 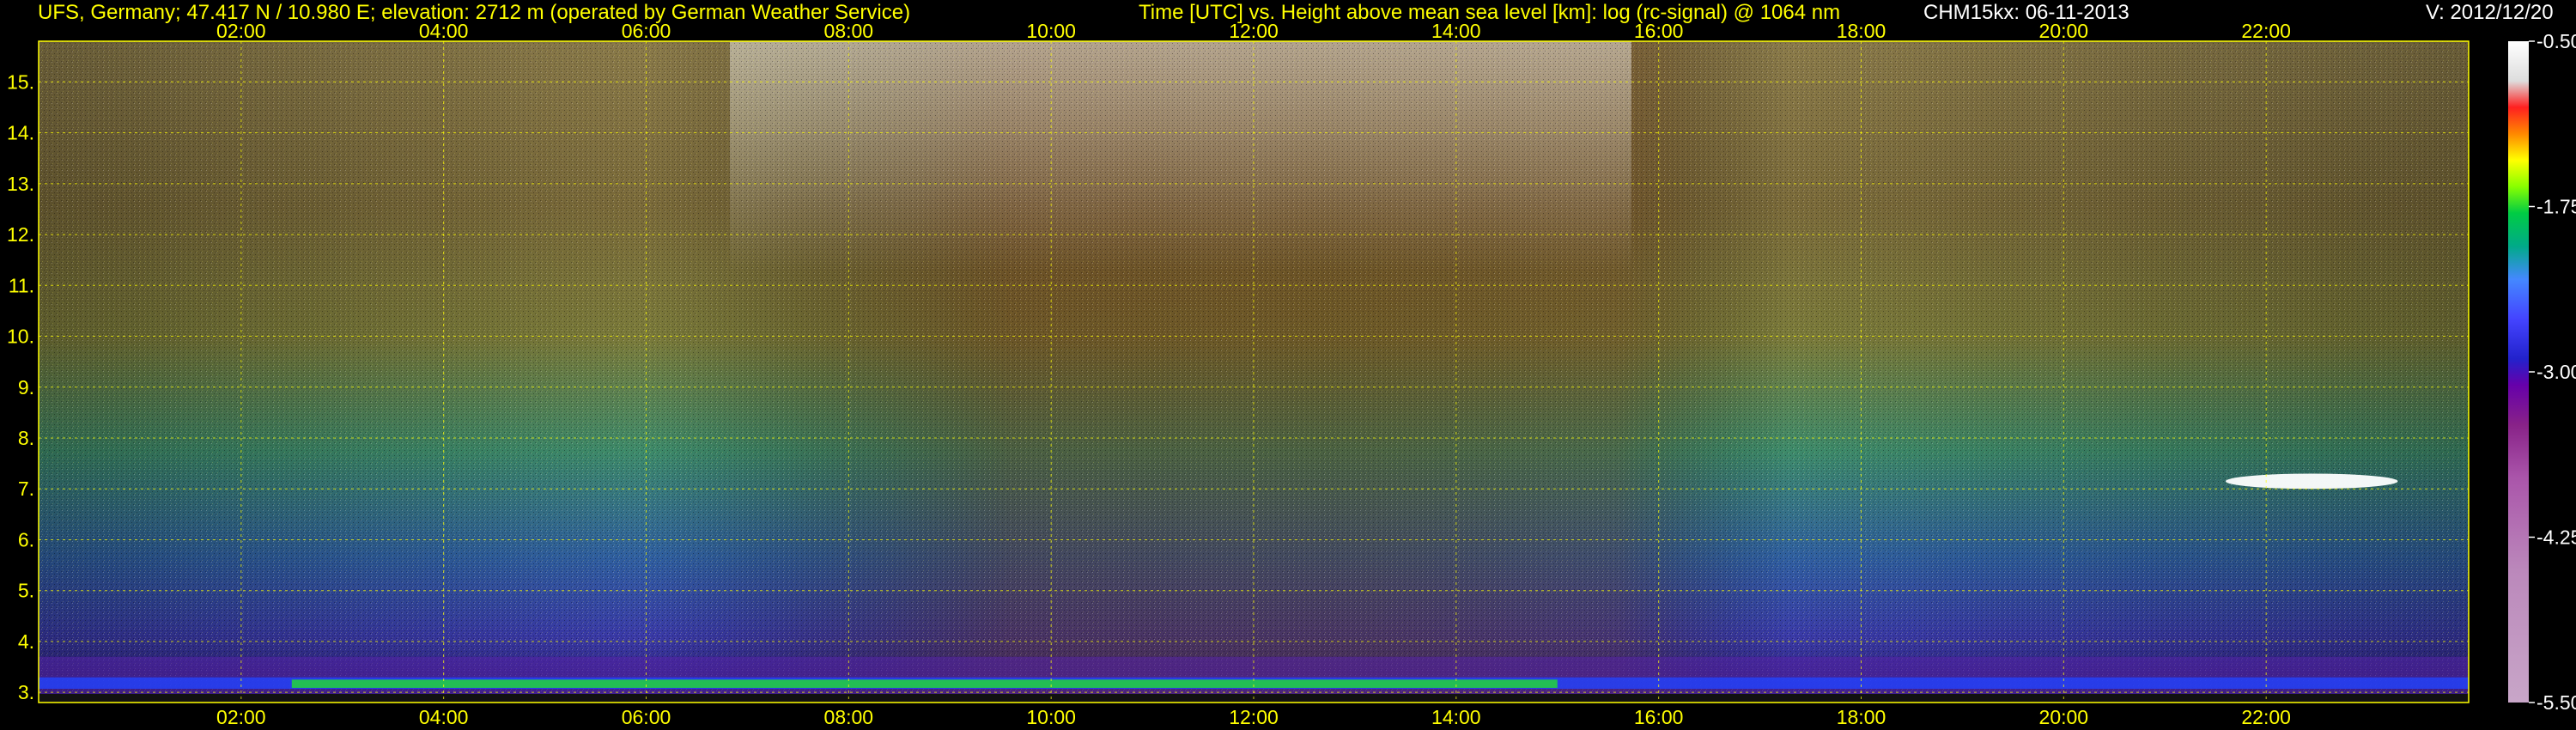 I want to click on x-tick-label-bottom: 04:00, so click(x=444, y=717).